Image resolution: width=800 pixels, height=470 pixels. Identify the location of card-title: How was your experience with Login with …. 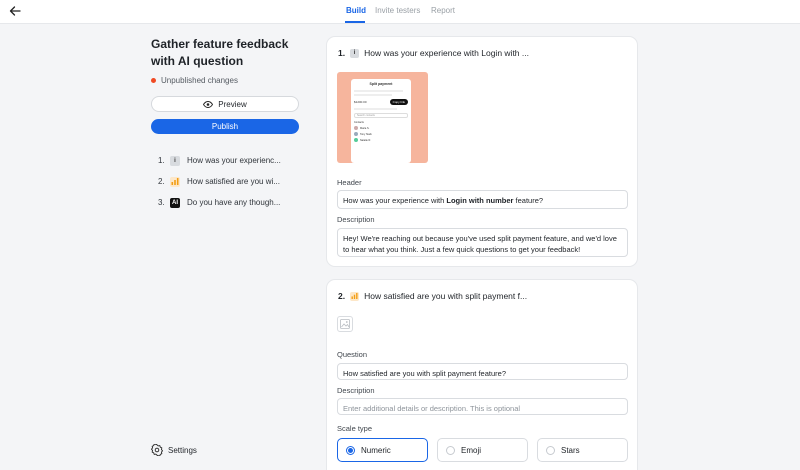
(446, 53).